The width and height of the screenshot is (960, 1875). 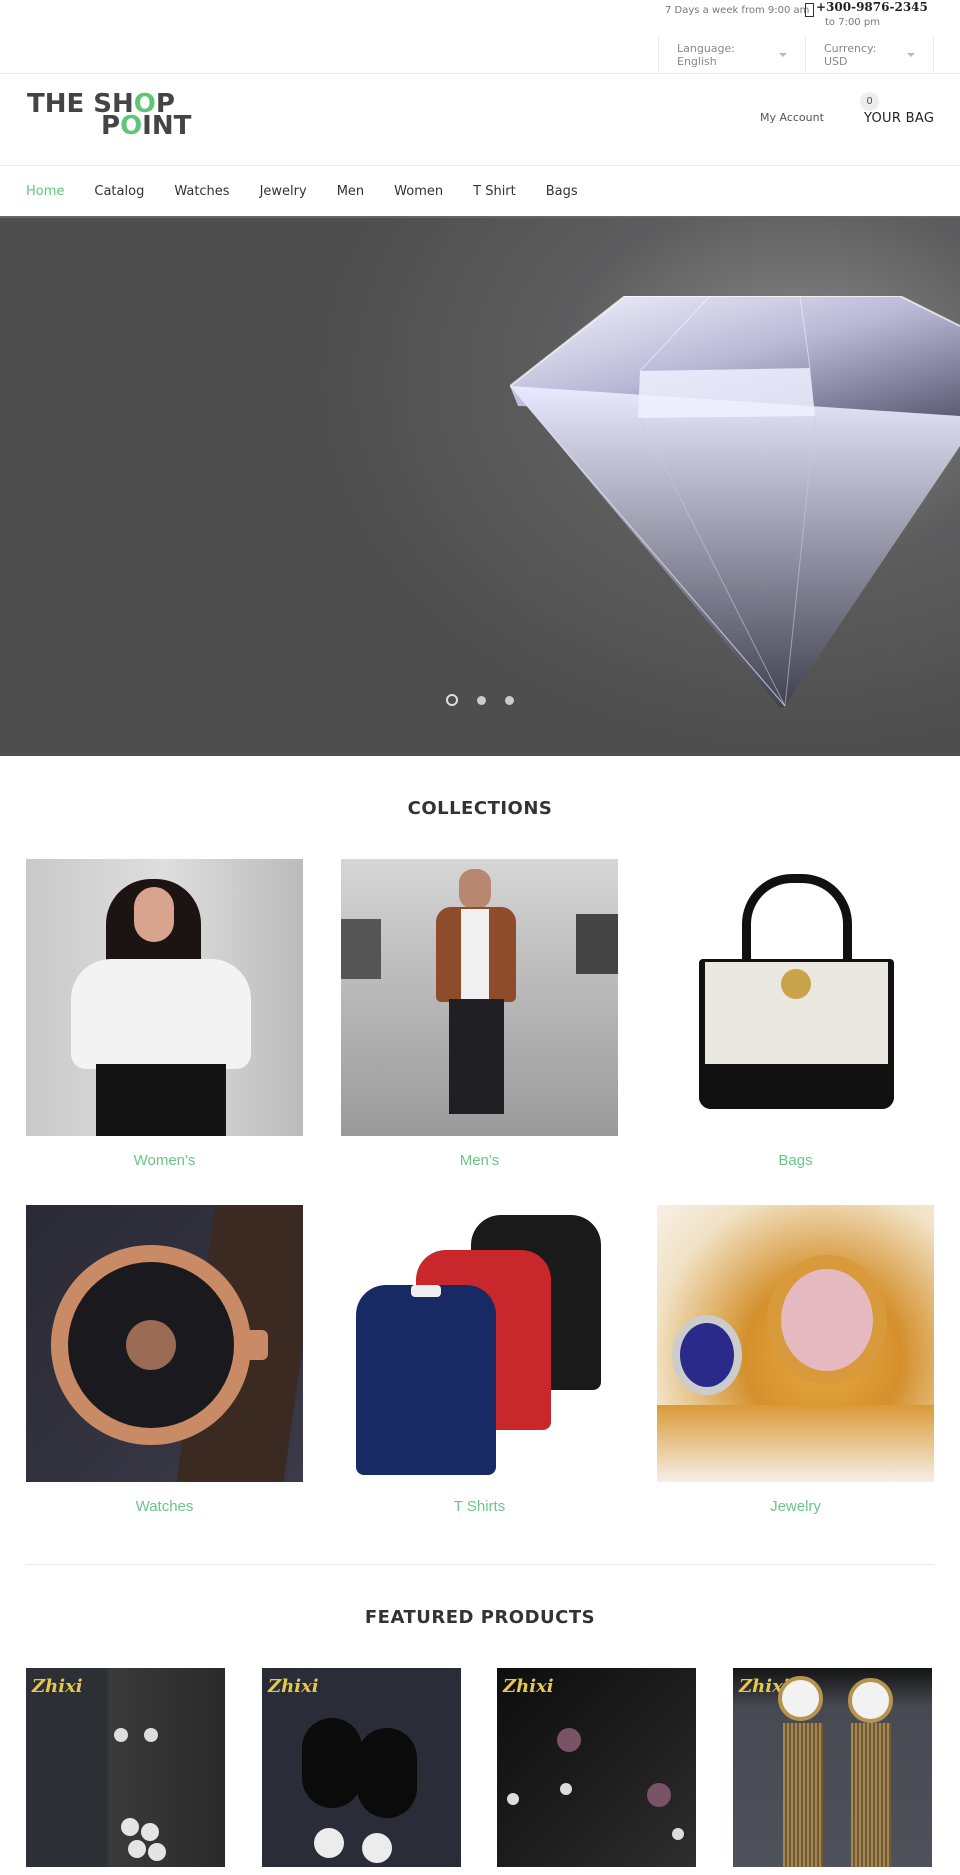 I want to click on nav-item-catalog: Catalog, so click(x=119, y=191).